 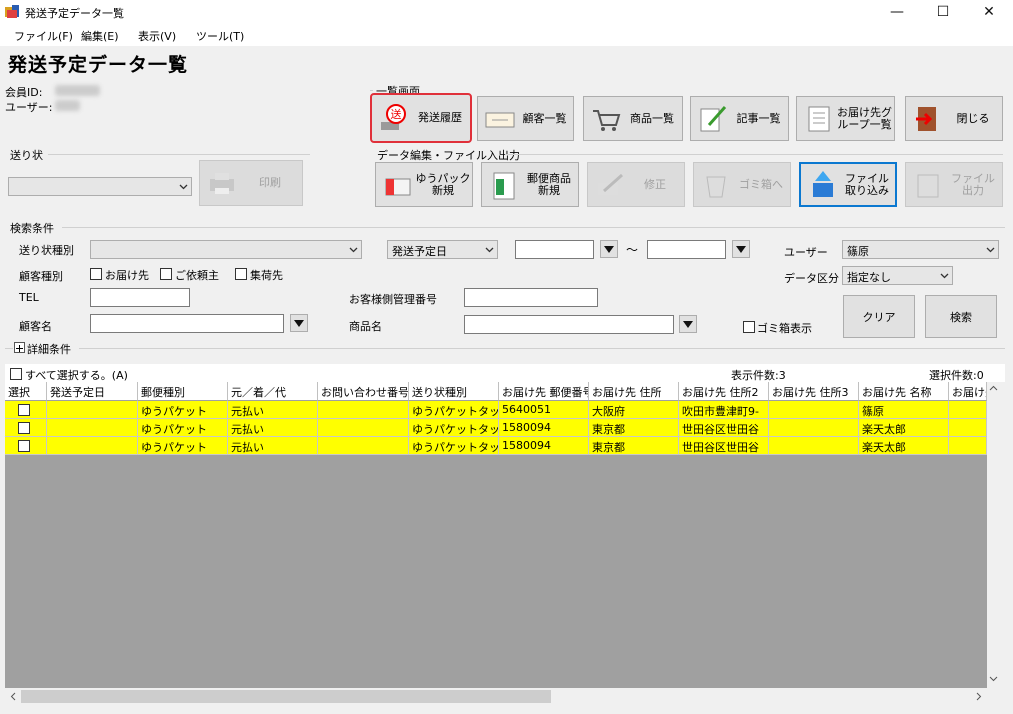 What do you see at coordinates (961, 316) in the screenshot?
I see `search-button: 検索` at bounding box center [961, 316].